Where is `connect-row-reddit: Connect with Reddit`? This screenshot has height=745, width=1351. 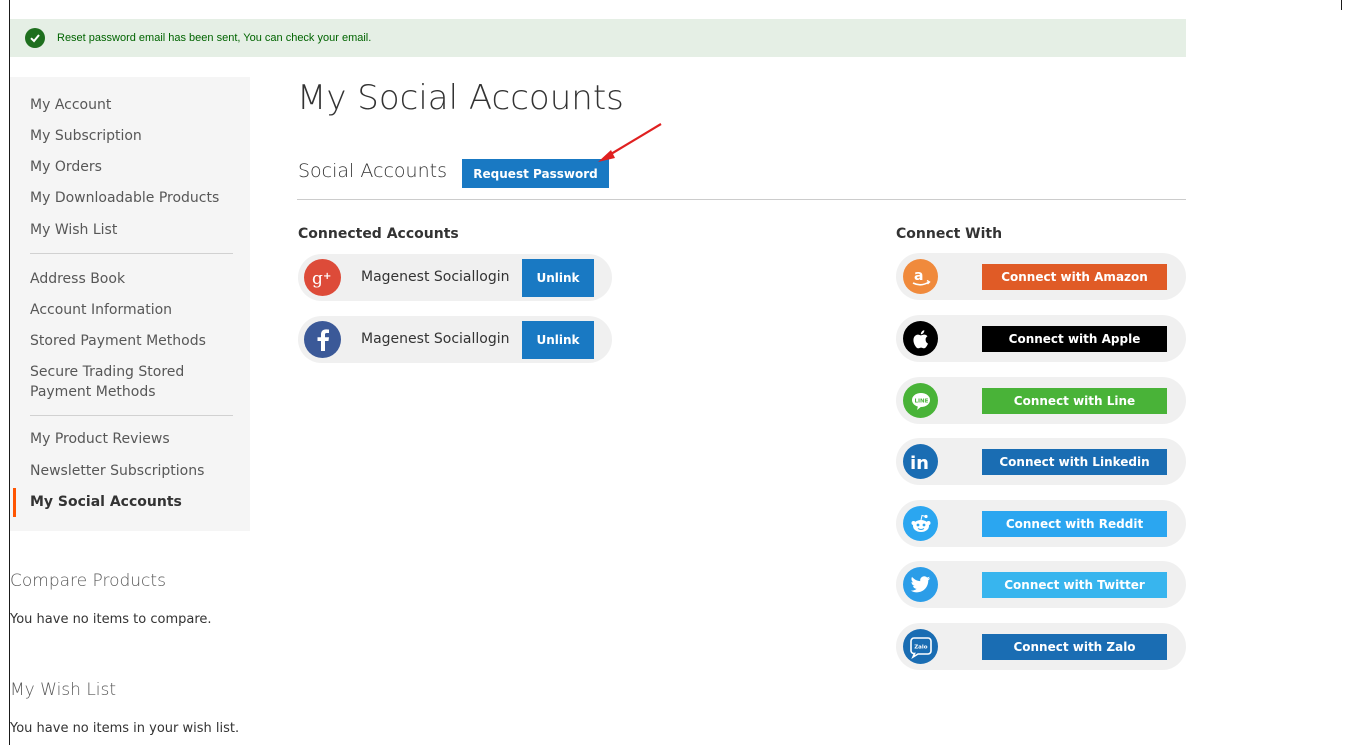 connect-row-reddit: Connect with Reddit is located at coordinates (1041, 523).